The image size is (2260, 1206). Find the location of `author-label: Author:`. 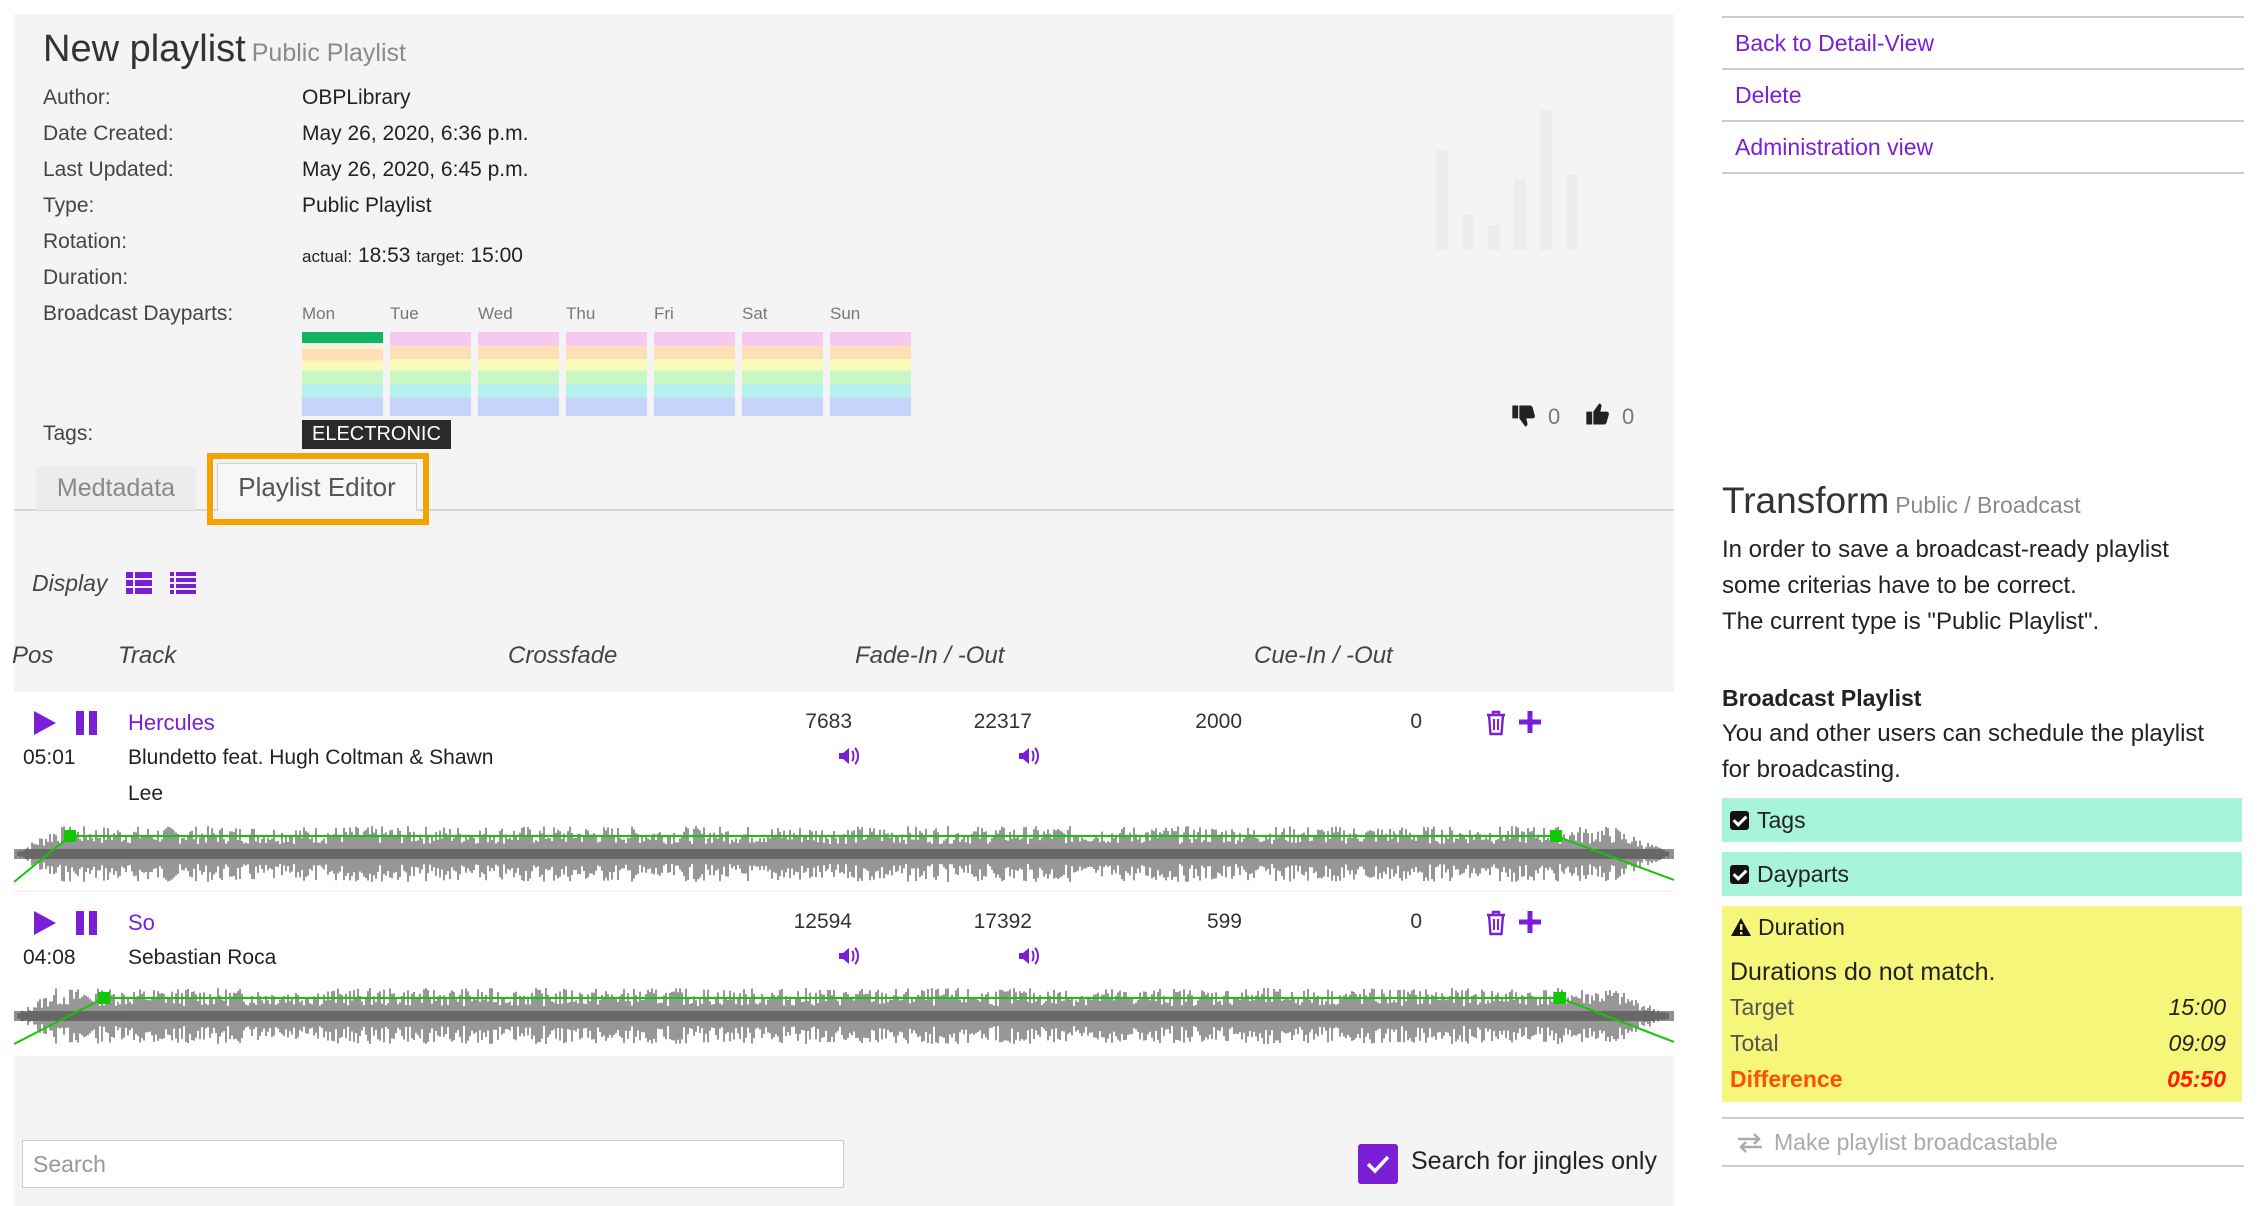

author-label: Author: is located at coordinates (77, 97).